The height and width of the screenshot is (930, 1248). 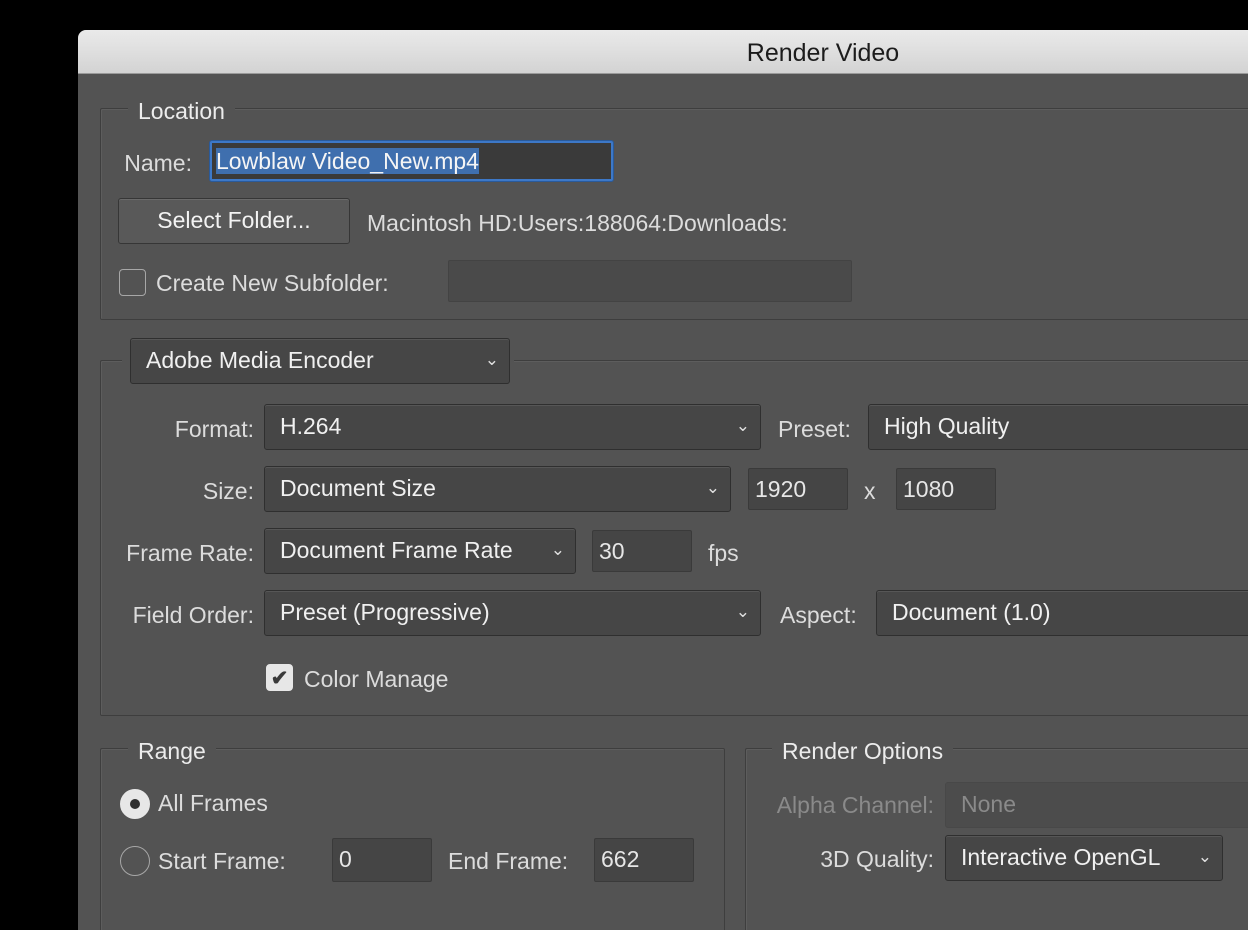 I want to click on name-input: Lowblaw Video_New.mp4, so click(x=411, y=161).